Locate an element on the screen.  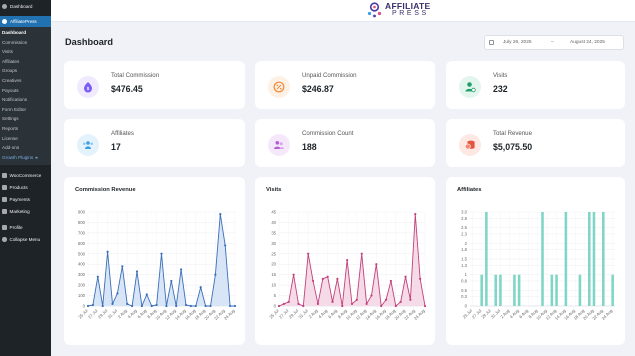
y-tick-label: 45 is located at coordinates (273, 212).